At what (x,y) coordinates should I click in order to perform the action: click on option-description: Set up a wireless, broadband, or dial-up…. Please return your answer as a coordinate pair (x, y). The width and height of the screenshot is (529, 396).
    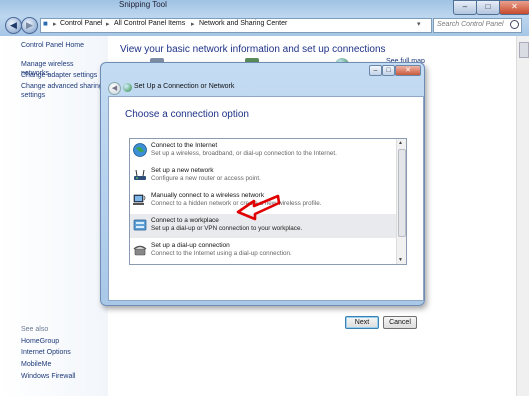
    Looking at the image, I should click on (244, 153).